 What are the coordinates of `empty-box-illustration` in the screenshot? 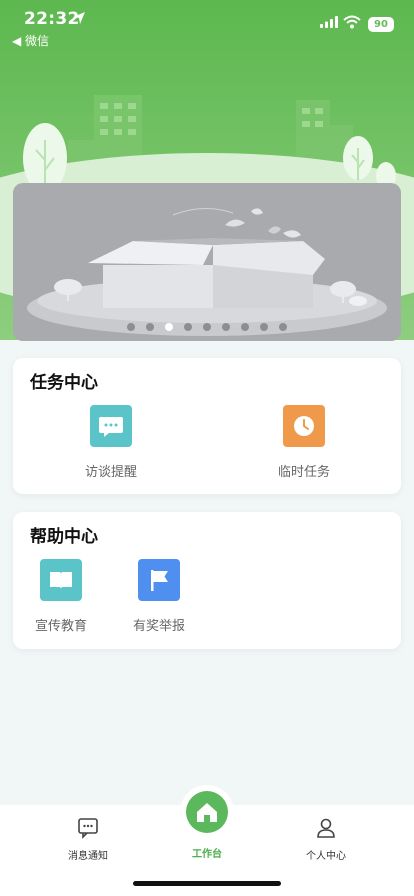 It's located at (207, 272).